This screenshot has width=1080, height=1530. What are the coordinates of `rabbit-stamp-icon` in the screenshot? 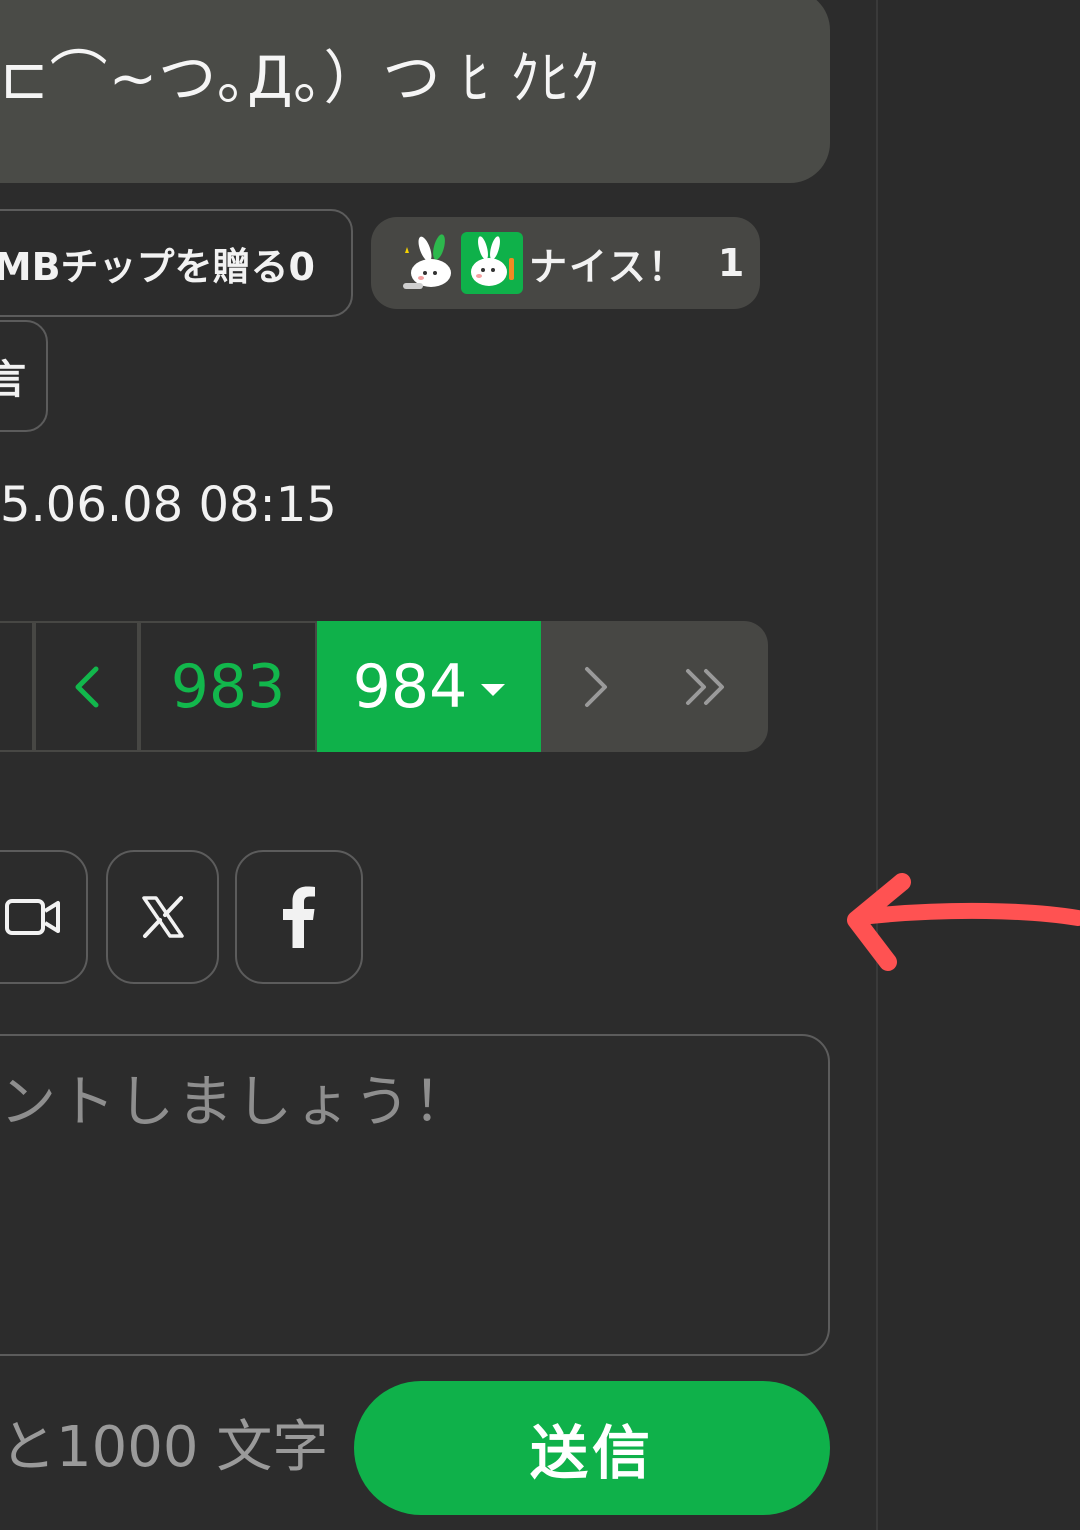 It's located at (427, 261).